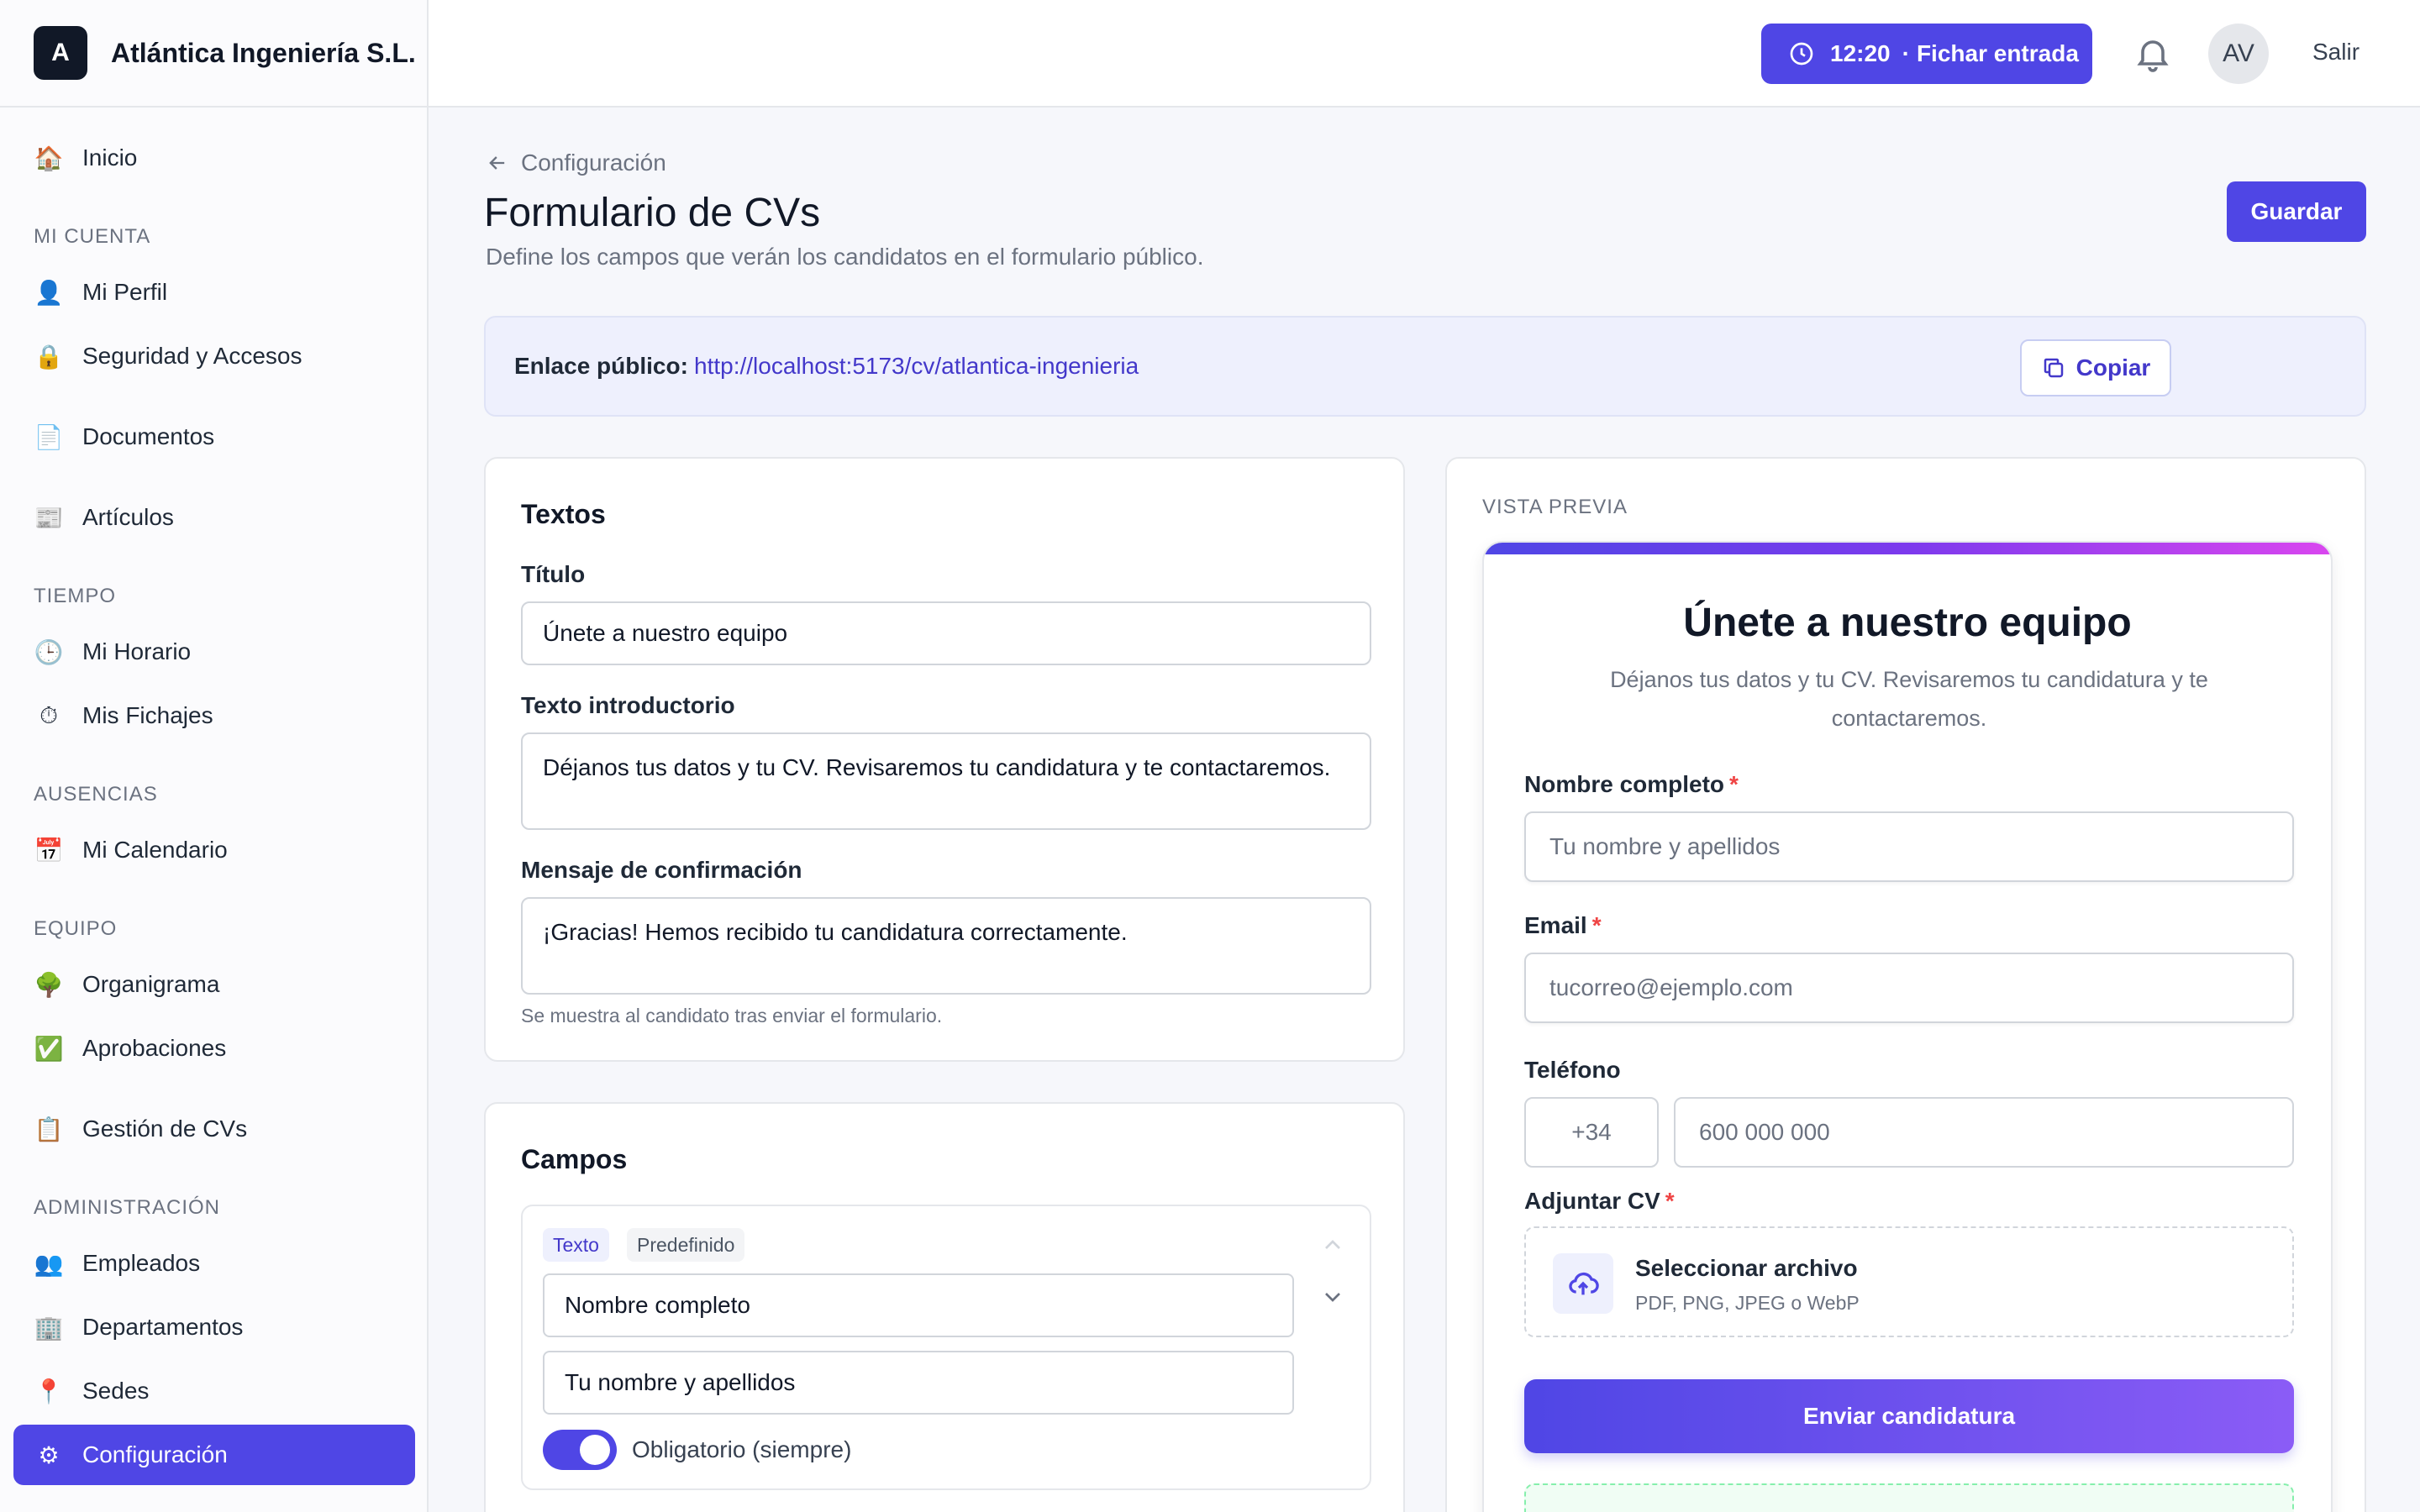  What do you see at coordinates (214, 356) in the screenshot?
I see `sidebar-item-security: 🔒 Seguridad y Accesos` at bounding box center [214, 356].